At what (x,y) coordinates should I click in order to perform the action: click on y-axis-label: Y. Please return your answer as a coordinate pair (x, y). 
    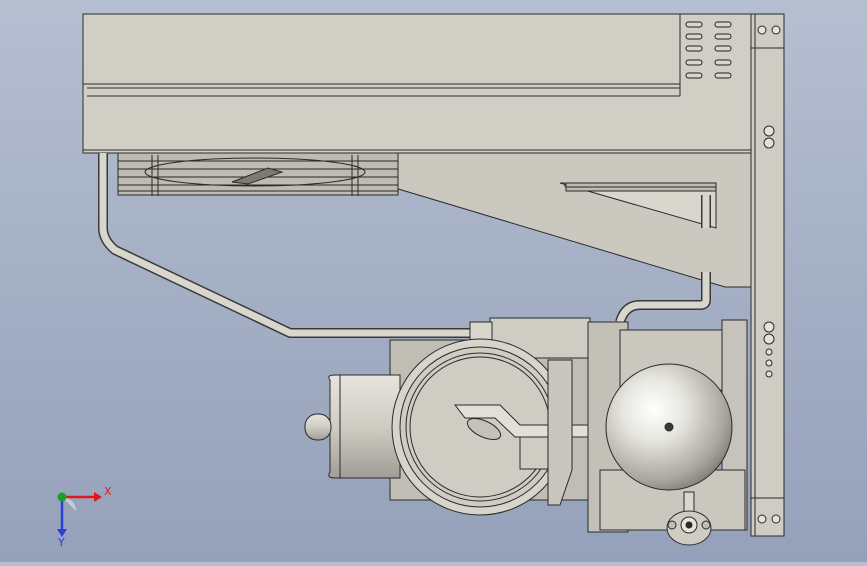
    Looking at the image, I should click on (61, 542).